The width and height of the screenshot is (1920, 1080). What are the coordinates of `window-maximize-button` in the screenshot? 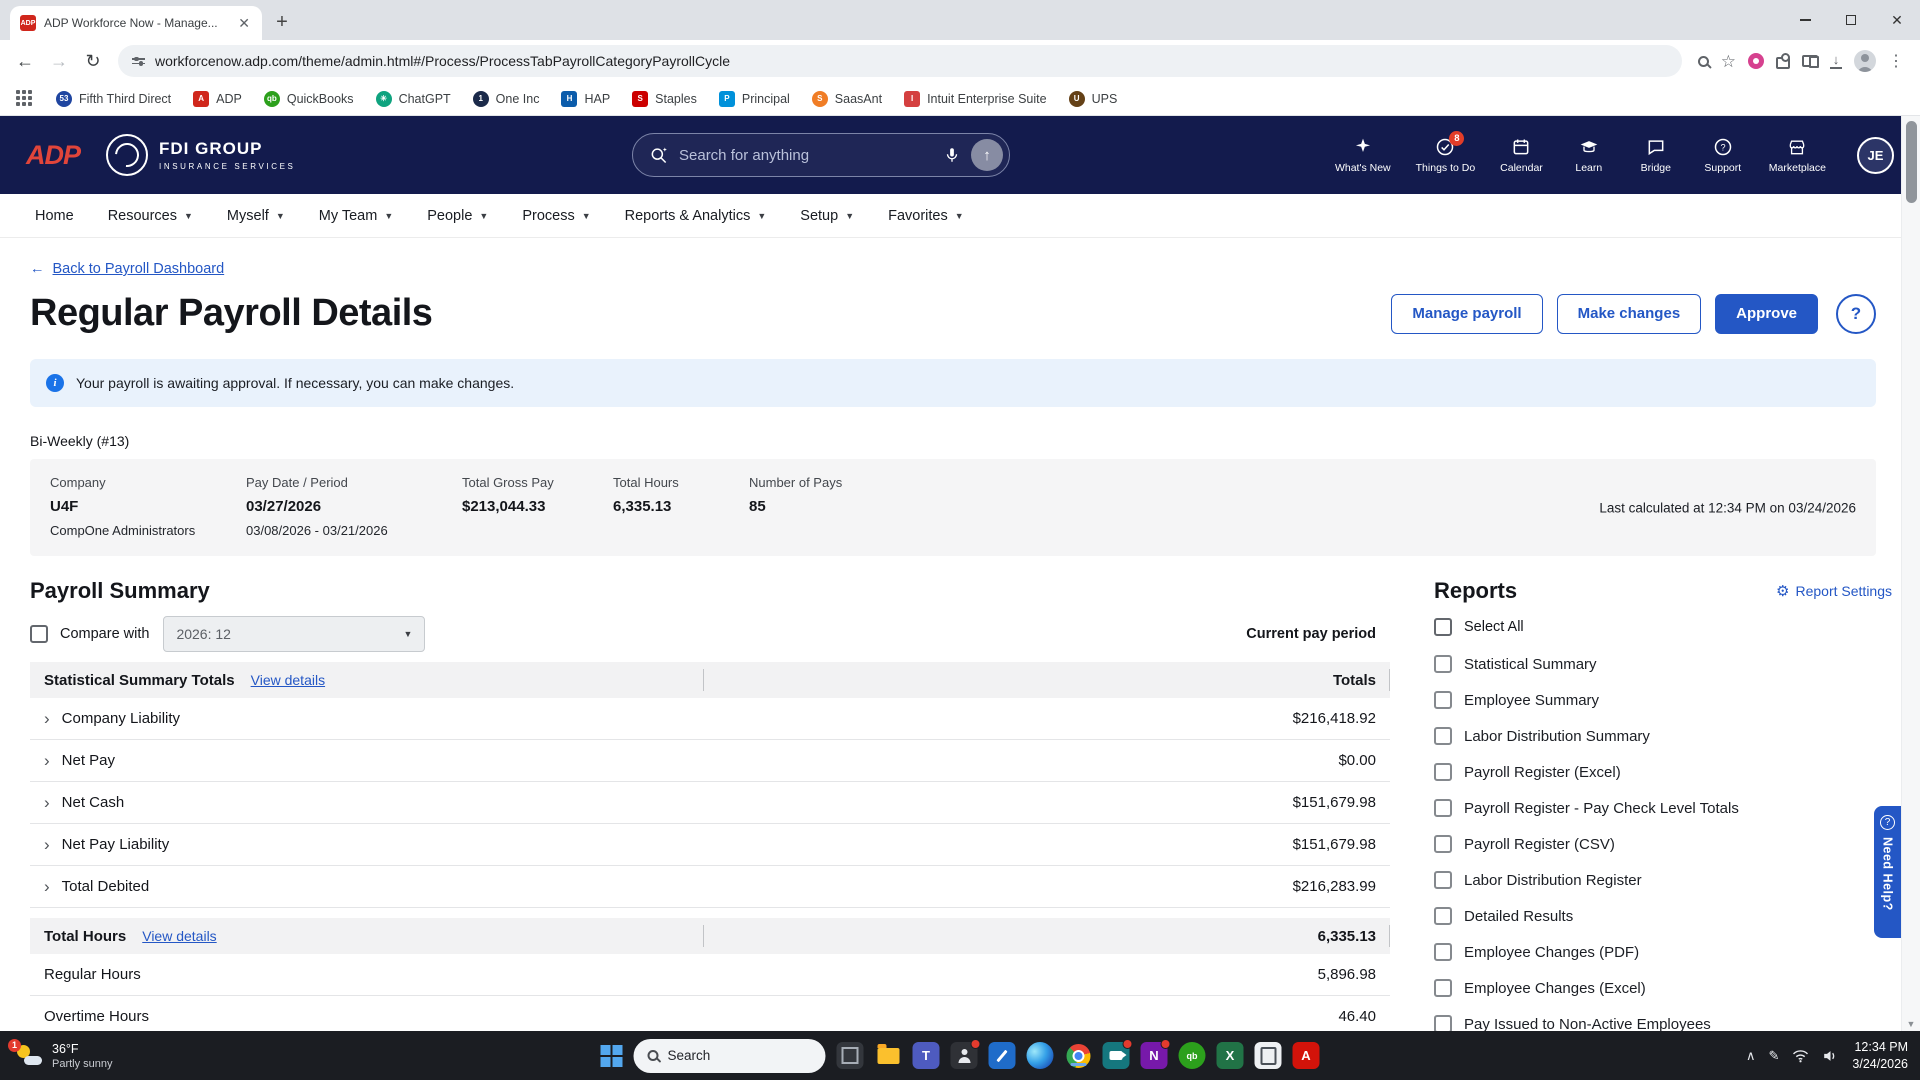 It's located at (1851, 20).